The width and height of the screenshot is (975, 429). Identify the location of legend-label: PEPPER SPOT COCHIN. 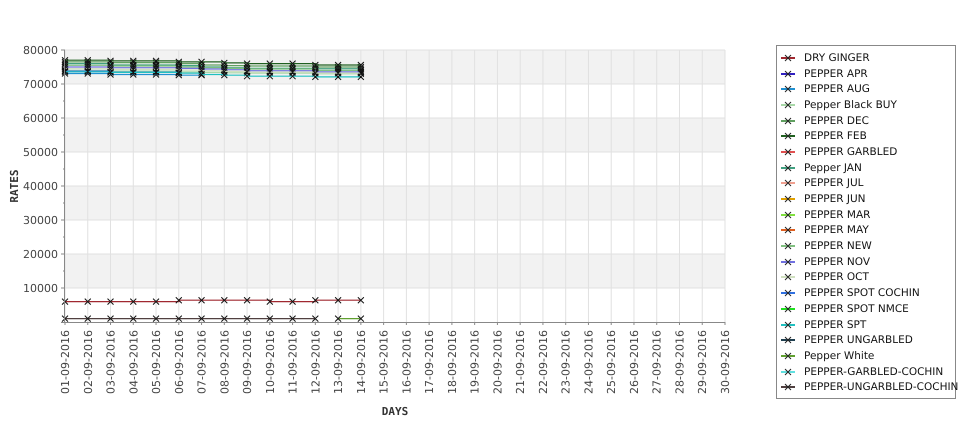
(862, 293).